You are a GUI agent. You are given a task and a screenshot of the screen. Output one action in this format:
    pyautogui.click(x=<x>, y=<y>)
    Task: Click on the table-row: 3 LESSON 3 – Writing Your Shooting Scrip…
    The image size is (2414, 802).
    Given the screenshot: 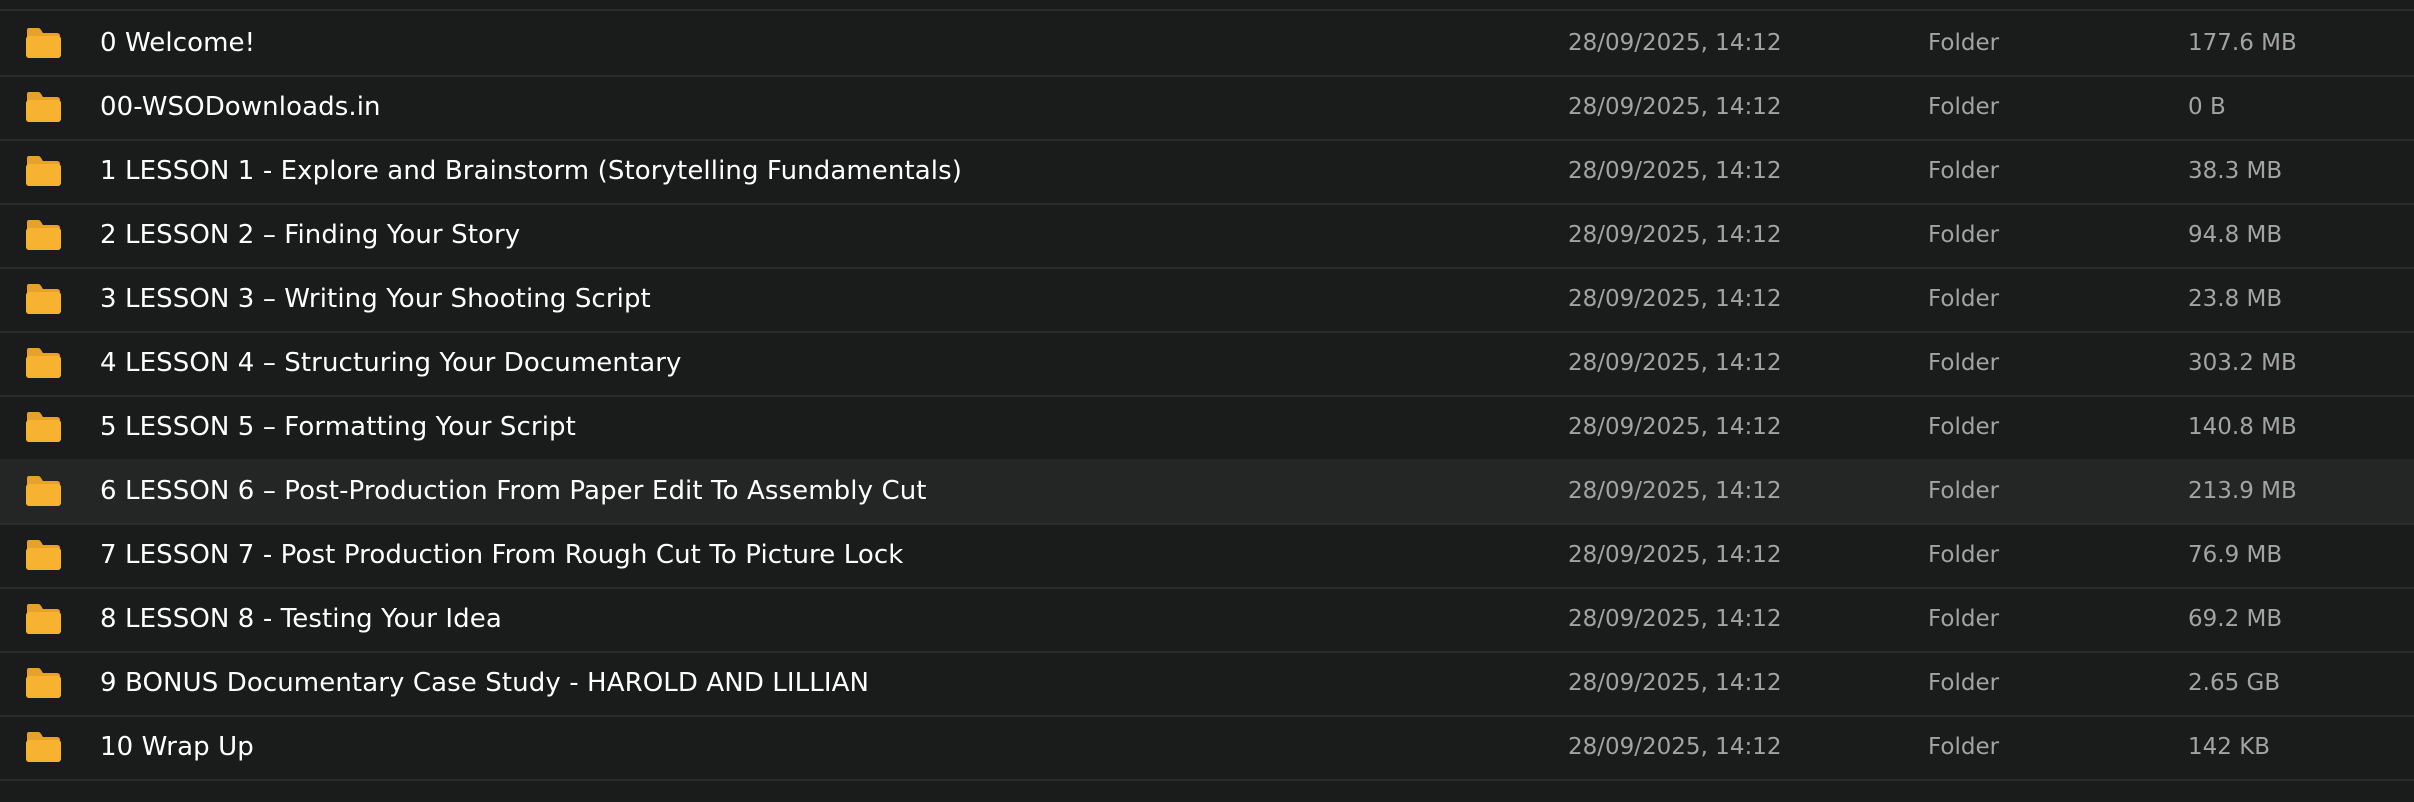 What is the action you would take?
    pyautogui.click(x=1207, y=300)
    